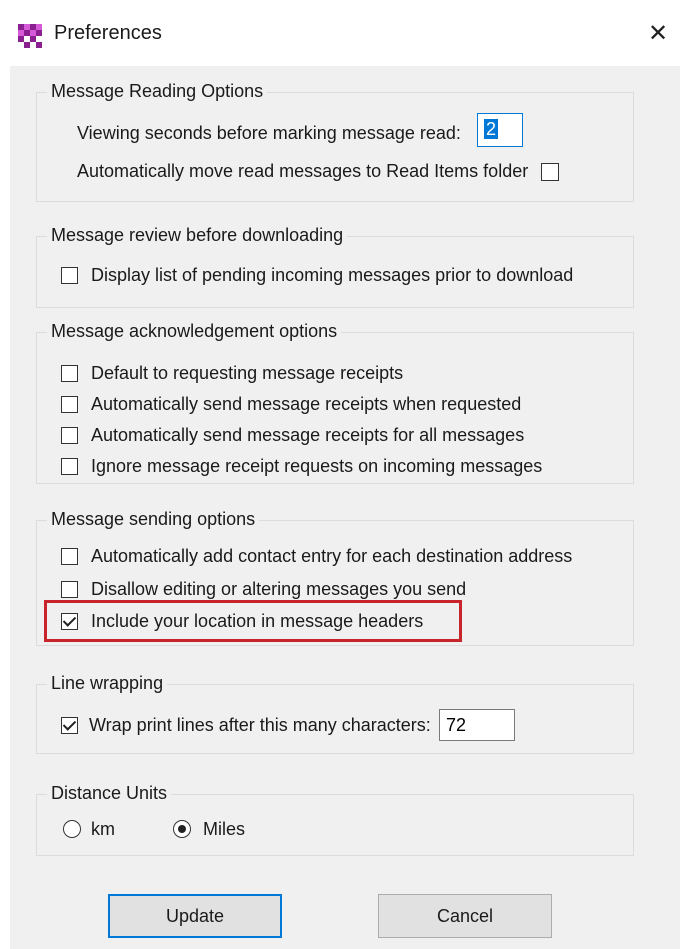  I want to click on group-title: Line wrapping, so click(107, 683).